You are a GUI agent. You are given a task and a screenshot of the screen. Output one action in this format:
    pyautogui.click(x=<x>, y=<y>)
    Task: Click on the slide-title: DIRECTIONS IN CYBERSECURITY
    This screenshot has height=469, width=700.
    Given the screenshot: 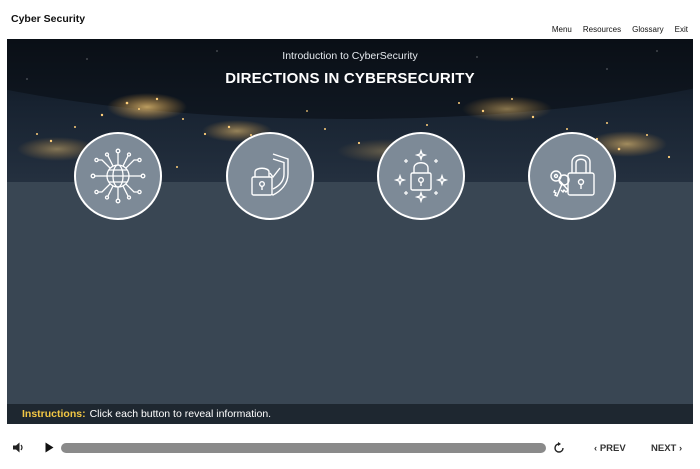 What is the action you would take?
    pyautogui.click(x=350, y=78)
    